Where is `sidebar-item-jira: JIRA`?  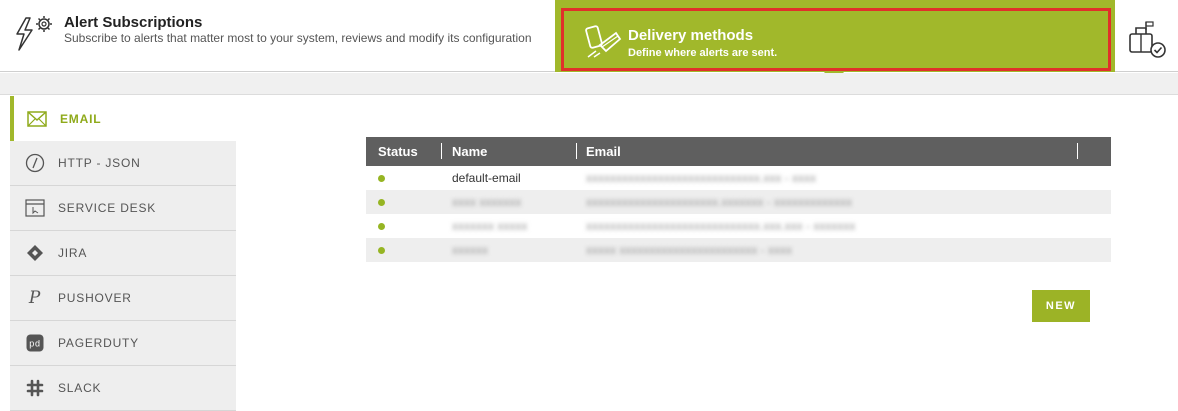
sidebar-item-jira: JIRA is located at coordinates (123, 253).